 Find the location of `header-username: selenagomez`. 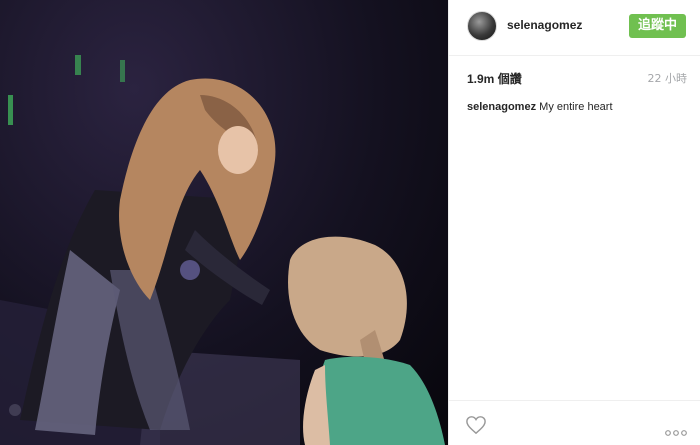

header-username: selenagomez is located at coordinates (544, 25).